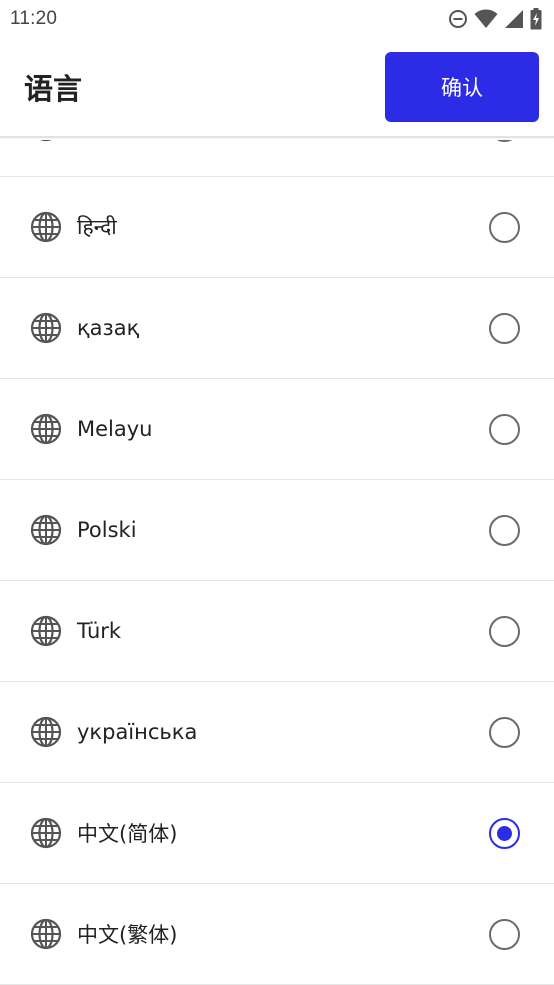 This screenshot has height=985, width=554. What do you see at coordinates (115, 429) in the screenshot?
I see `language-label: Melayu` at bounding box center [115, 429].